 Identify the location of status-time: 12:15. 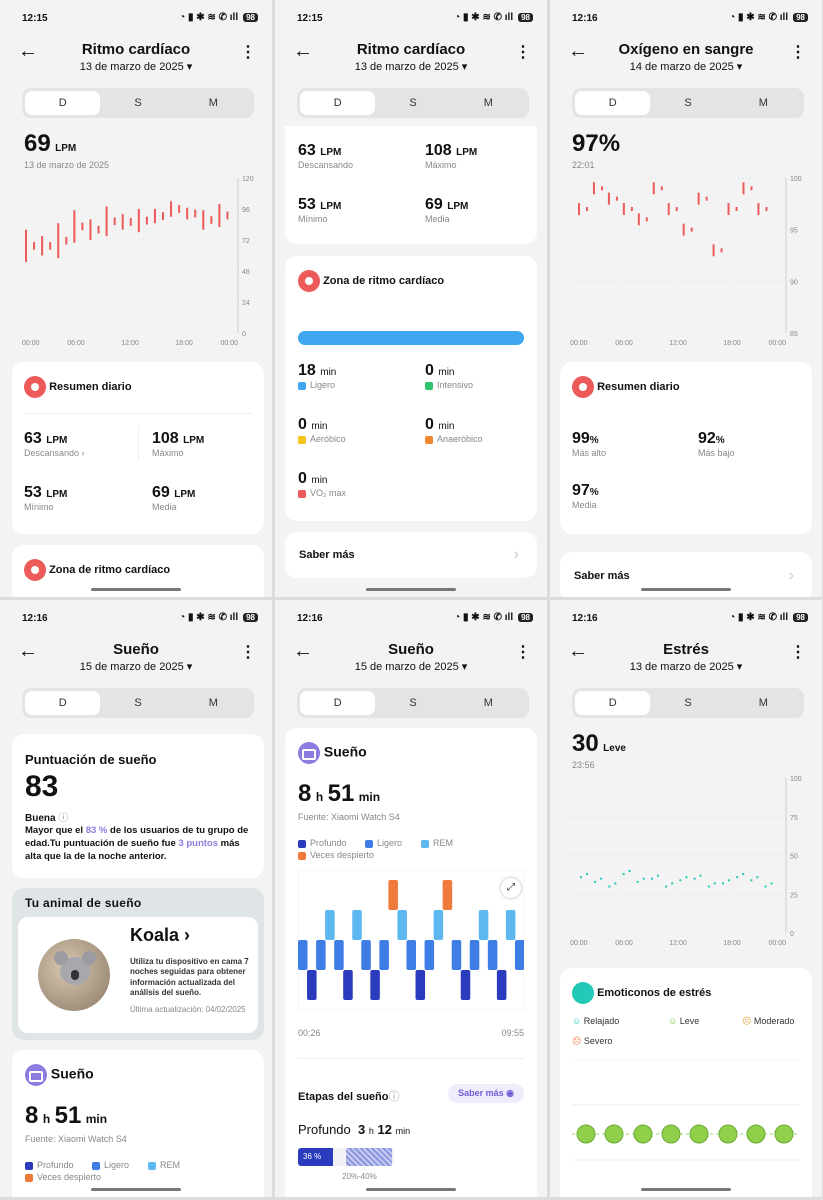
(310, 18).